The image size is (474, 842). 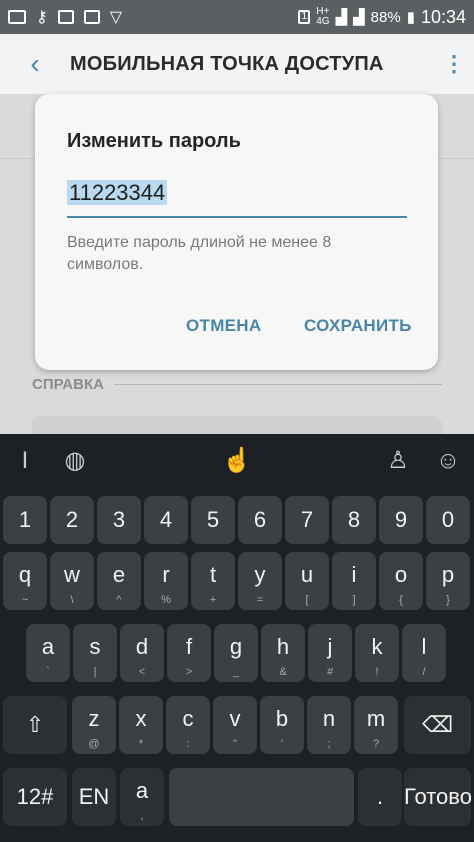 I want to click on back-arrow-icon: ‹, so click(x=35, y=64).